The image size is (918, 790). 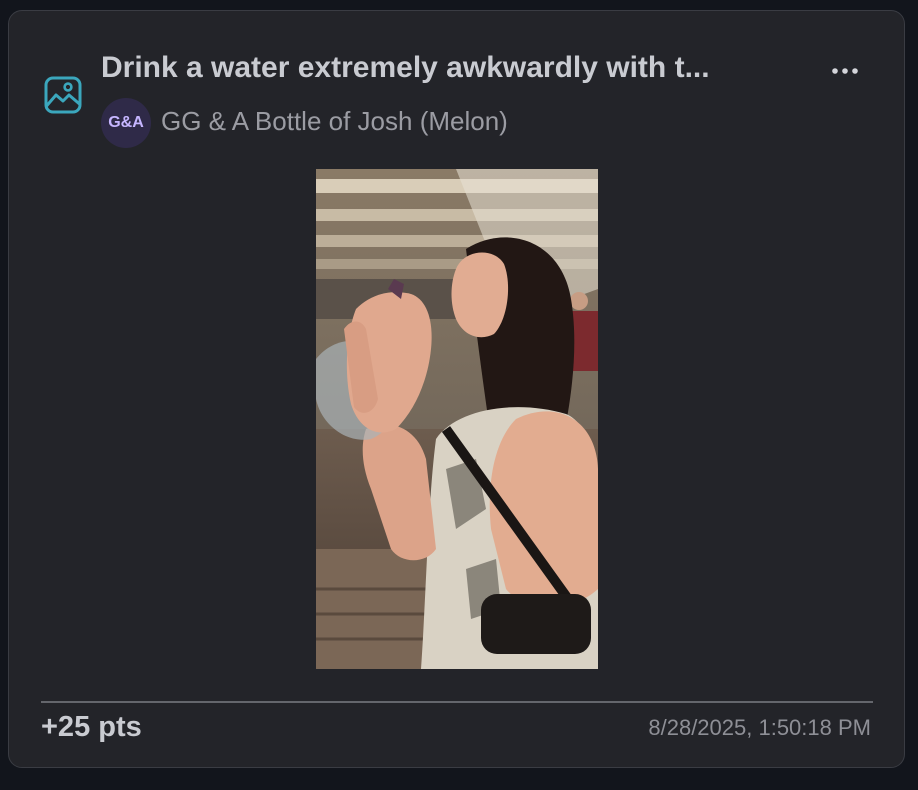 I want to click on more-options-button, so click(x=845, y=71).